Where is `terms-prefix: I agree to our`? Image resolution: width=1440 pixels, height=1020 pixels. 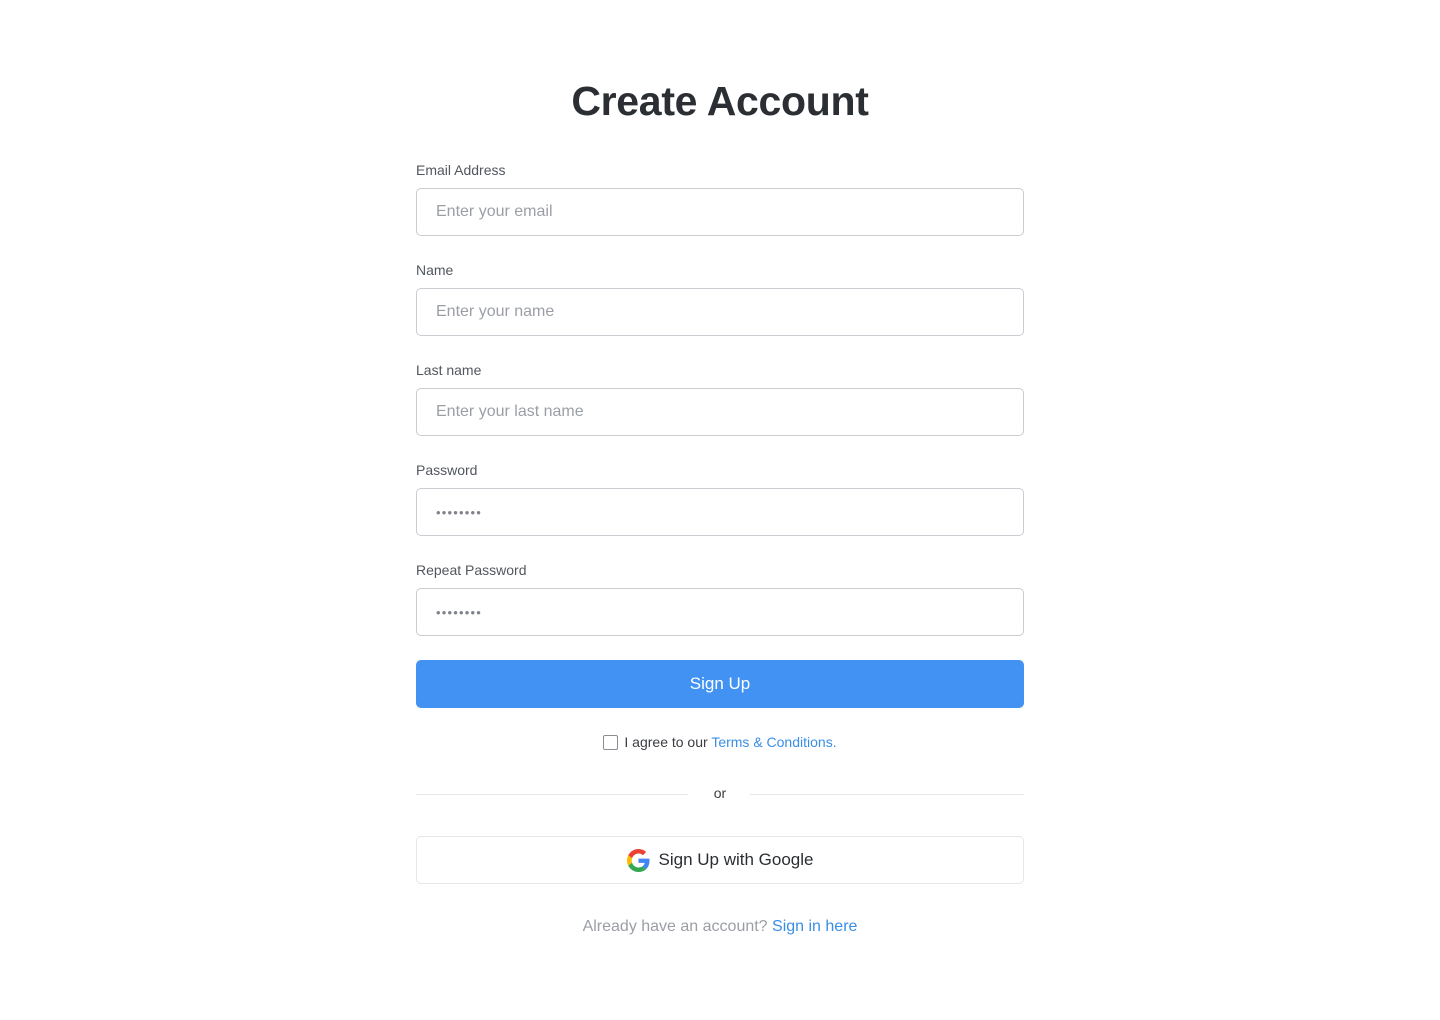
terms-prefix: I agree to our is located at coordinates (666, 742).